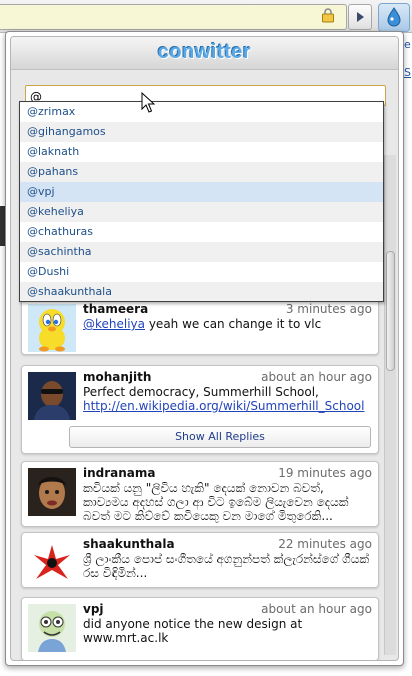 Image resolution: width=412 pixels, height=676 pixels. I want to click on tweet-time: 22 minutes ago, so click(325, 544).